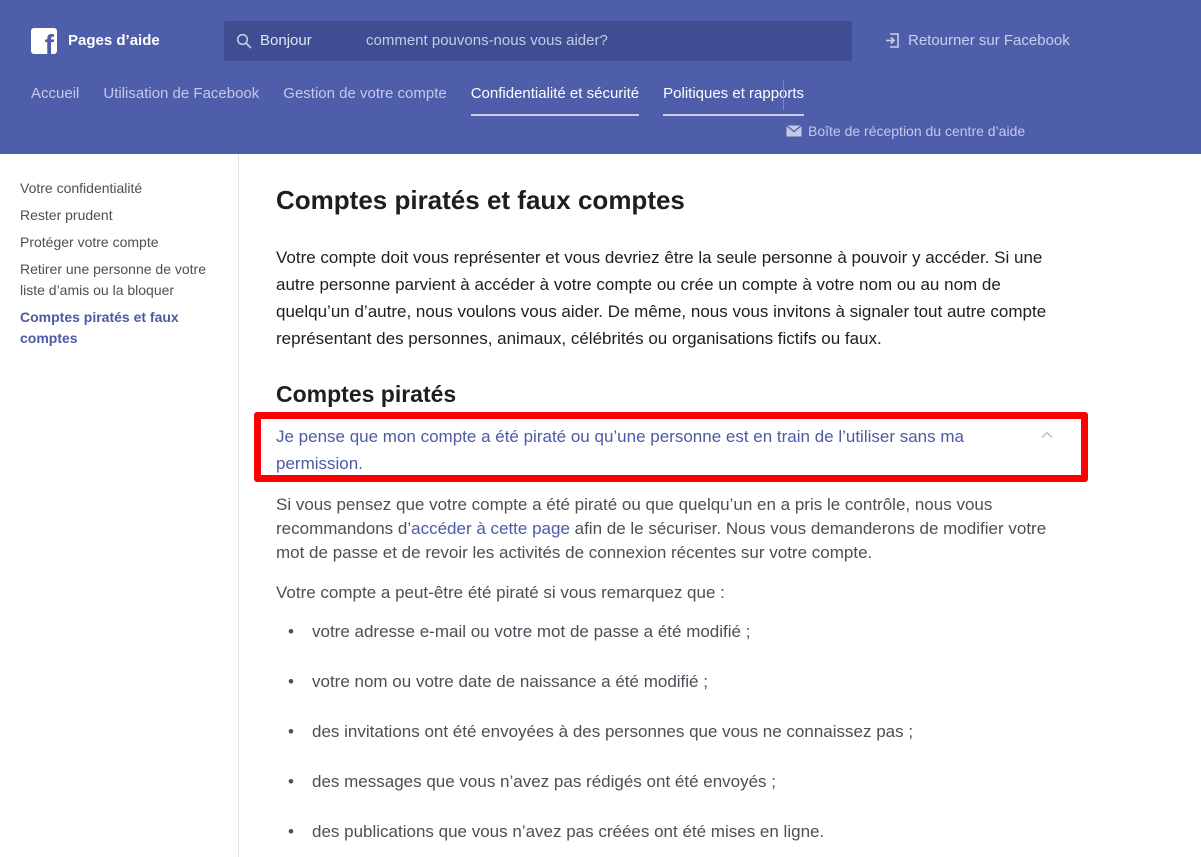  What do you see at coordinates (286, 40) in the screenshot?
I see `search-greeting: Bonjour` at bounding box center [286, 40].